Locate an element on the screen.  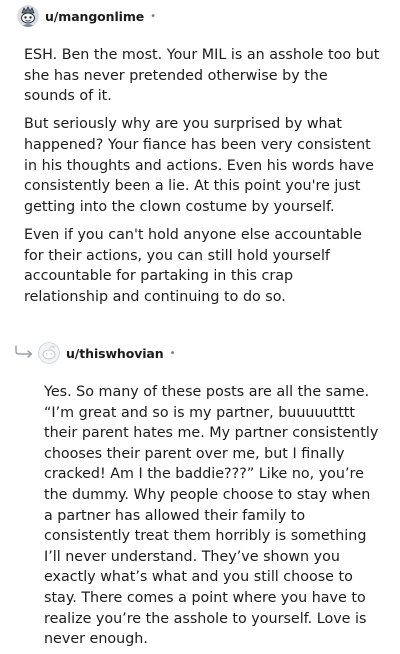
comment-header: u/mangonlime • is located at coordinates (86, 16).